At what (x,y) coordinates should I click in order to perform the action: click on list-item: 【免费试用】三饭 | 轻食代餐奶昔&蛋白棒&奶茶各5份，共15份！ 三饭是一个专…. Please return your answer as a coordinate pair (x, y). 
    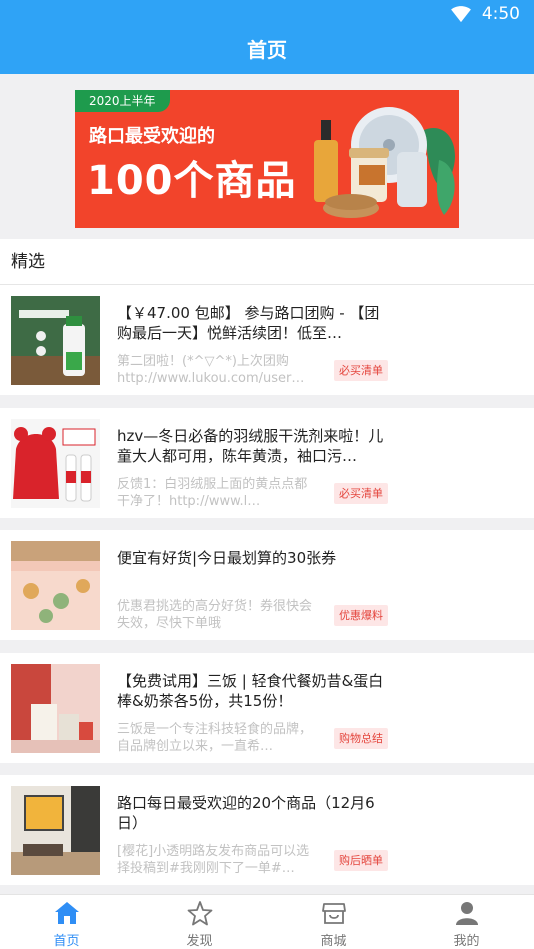
    Looking at the image, I should click on (267, 708).